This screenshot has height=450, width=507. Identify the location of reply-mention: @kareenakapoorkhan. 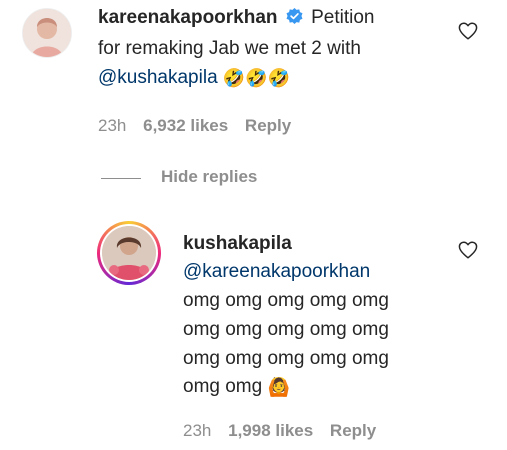
(276, 271).